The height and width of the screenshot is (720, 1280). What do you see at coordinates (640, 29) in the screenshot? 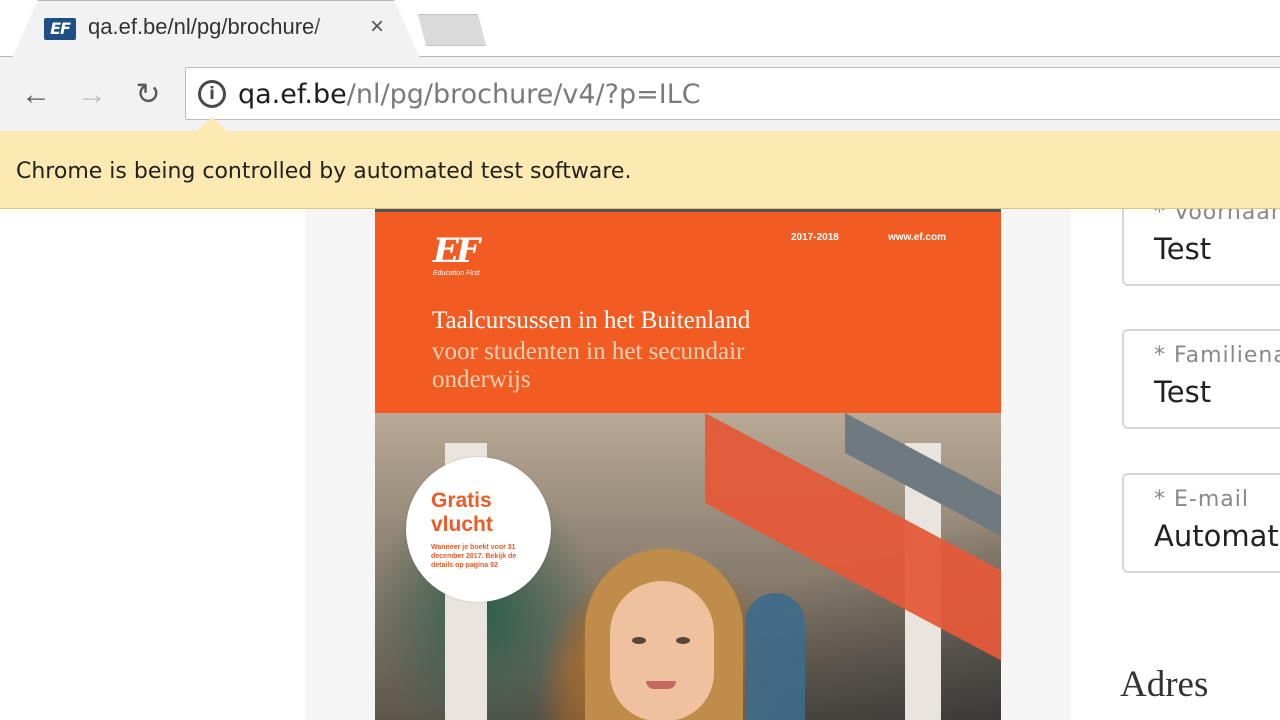
I see `tab-strip: EF qa.ef.be/nl/pg/brochure/ ×` at bounding box center [640, 29].